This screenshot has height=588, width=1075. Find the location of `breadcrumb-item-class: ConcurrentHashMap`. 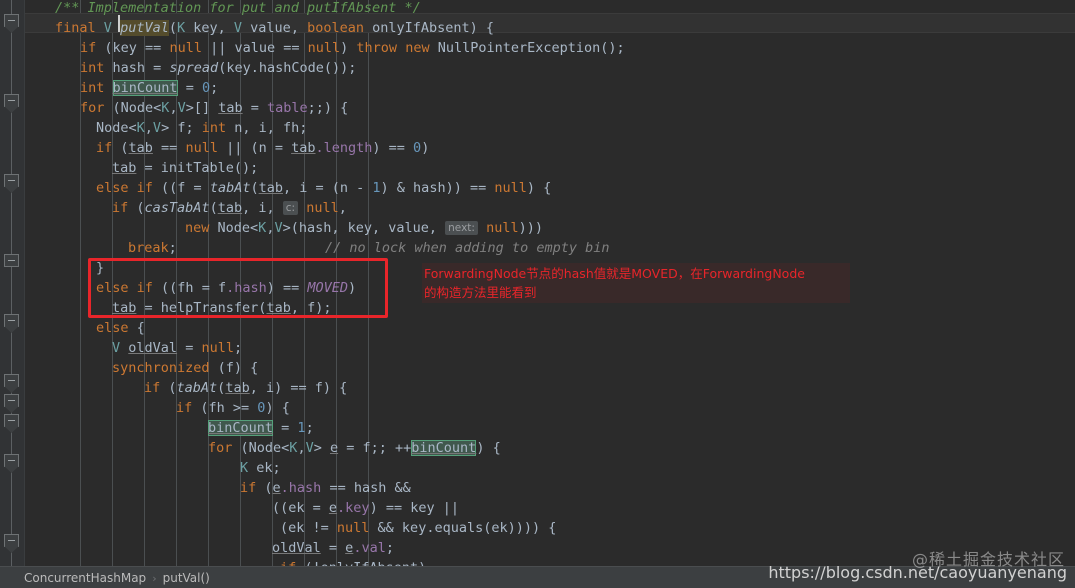

breadcrumb-item-class: ConcurrentHashMap is located at coordinates (85, 578).